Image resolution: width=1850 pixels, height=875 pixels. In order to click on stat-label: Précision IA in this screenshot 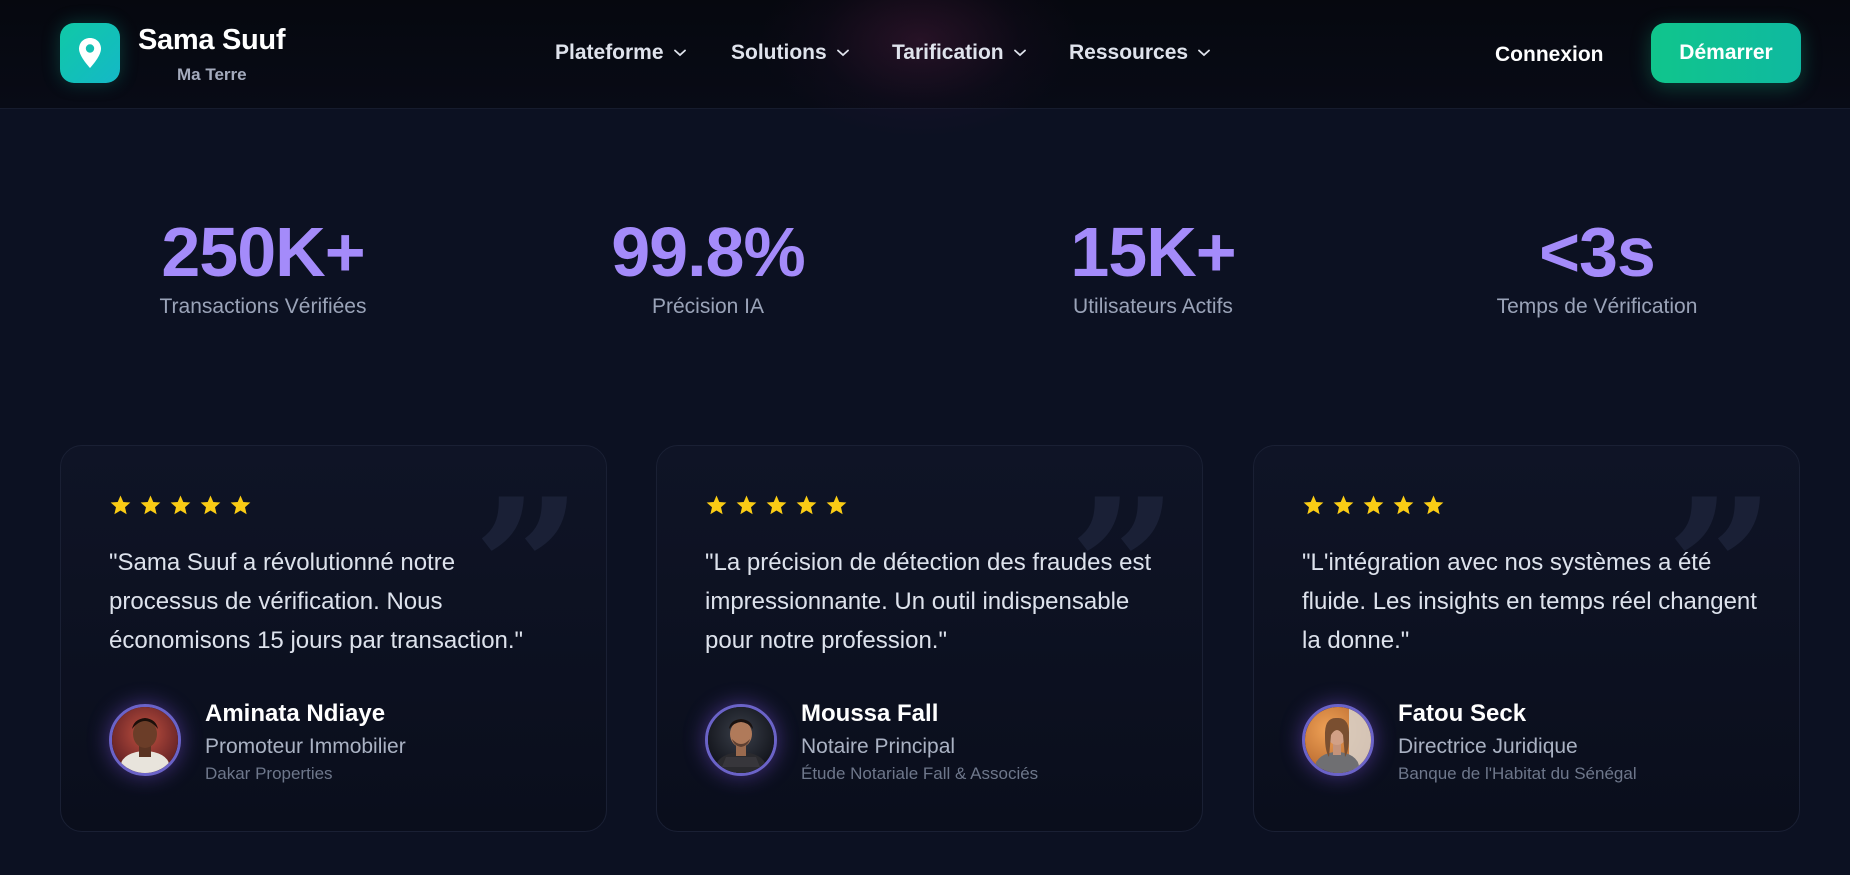, I will do `click(708, 306)`.